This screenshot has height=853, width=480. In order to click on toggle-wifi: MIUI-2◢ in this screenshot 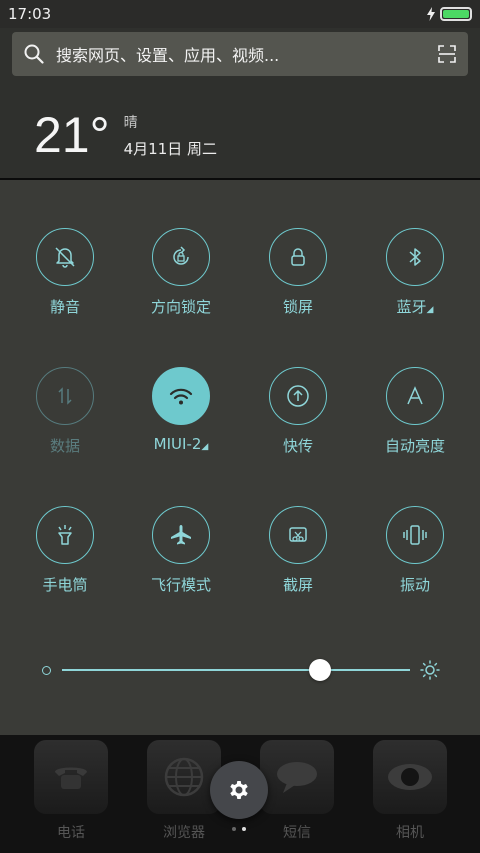, I will do `click(181, 417)`.